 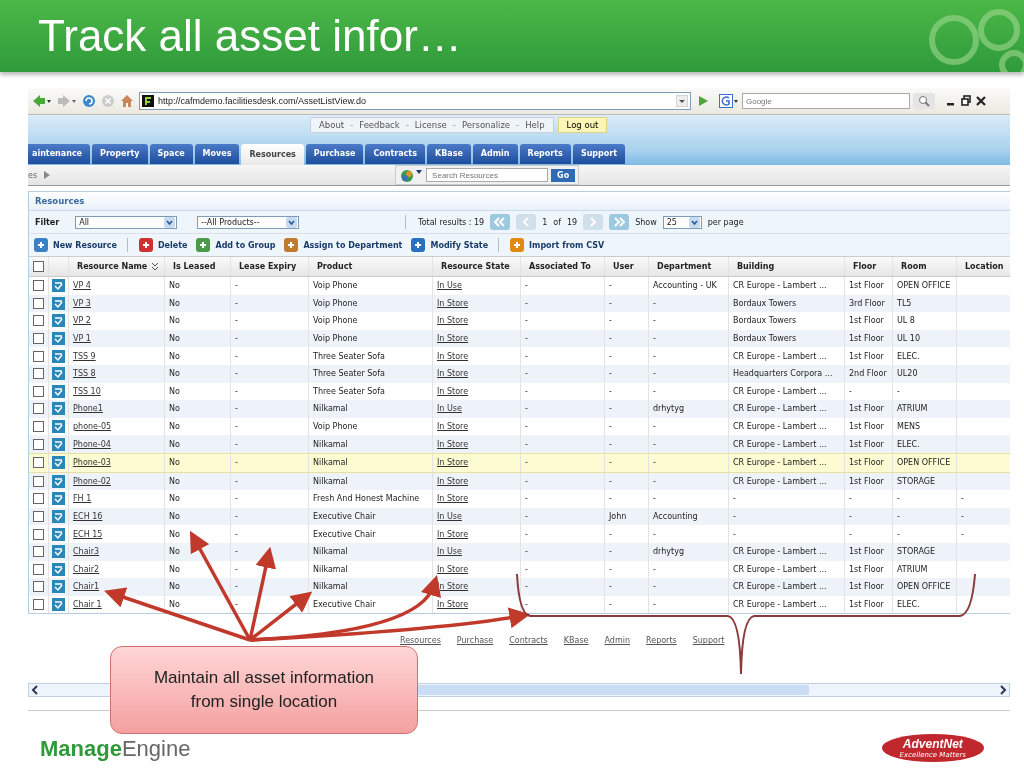 What do you see at coordinates (86, 569) in the screenshot?
I see `resource-link: Chair2` at bounding box center [86, 569].